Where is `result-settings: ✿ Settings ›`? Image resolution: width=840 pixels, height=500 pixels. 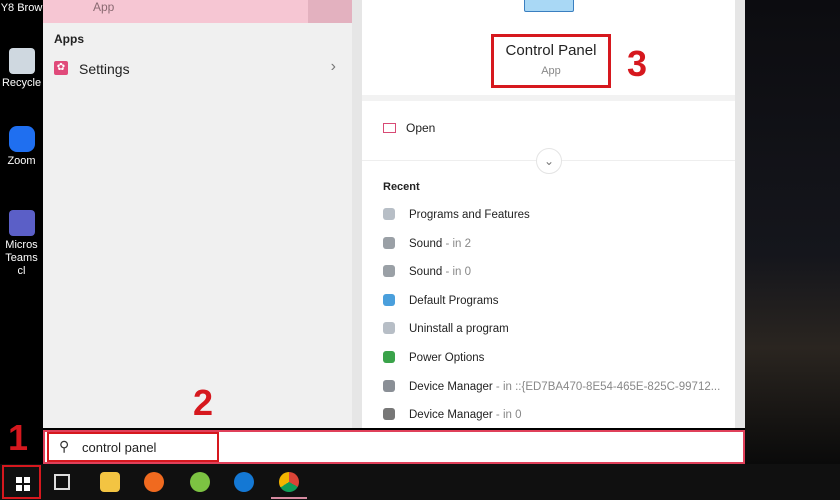 result-settings: ✿ Settings › is located at coordinates (197, 69).